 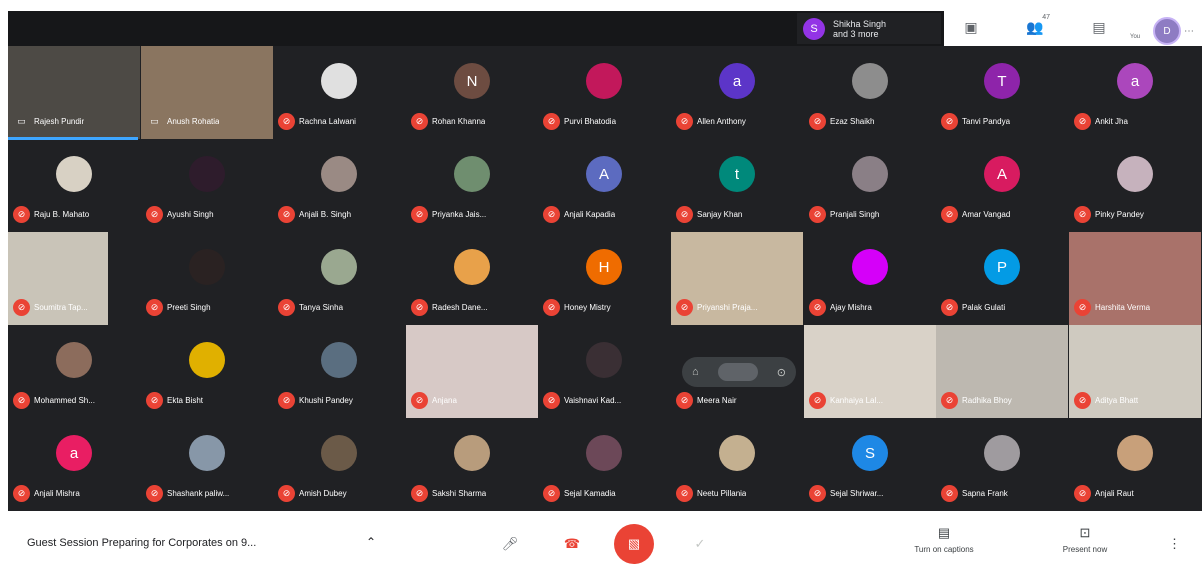 I want to click on mic-icon: 🎤︎, so click(x=510, y=543).